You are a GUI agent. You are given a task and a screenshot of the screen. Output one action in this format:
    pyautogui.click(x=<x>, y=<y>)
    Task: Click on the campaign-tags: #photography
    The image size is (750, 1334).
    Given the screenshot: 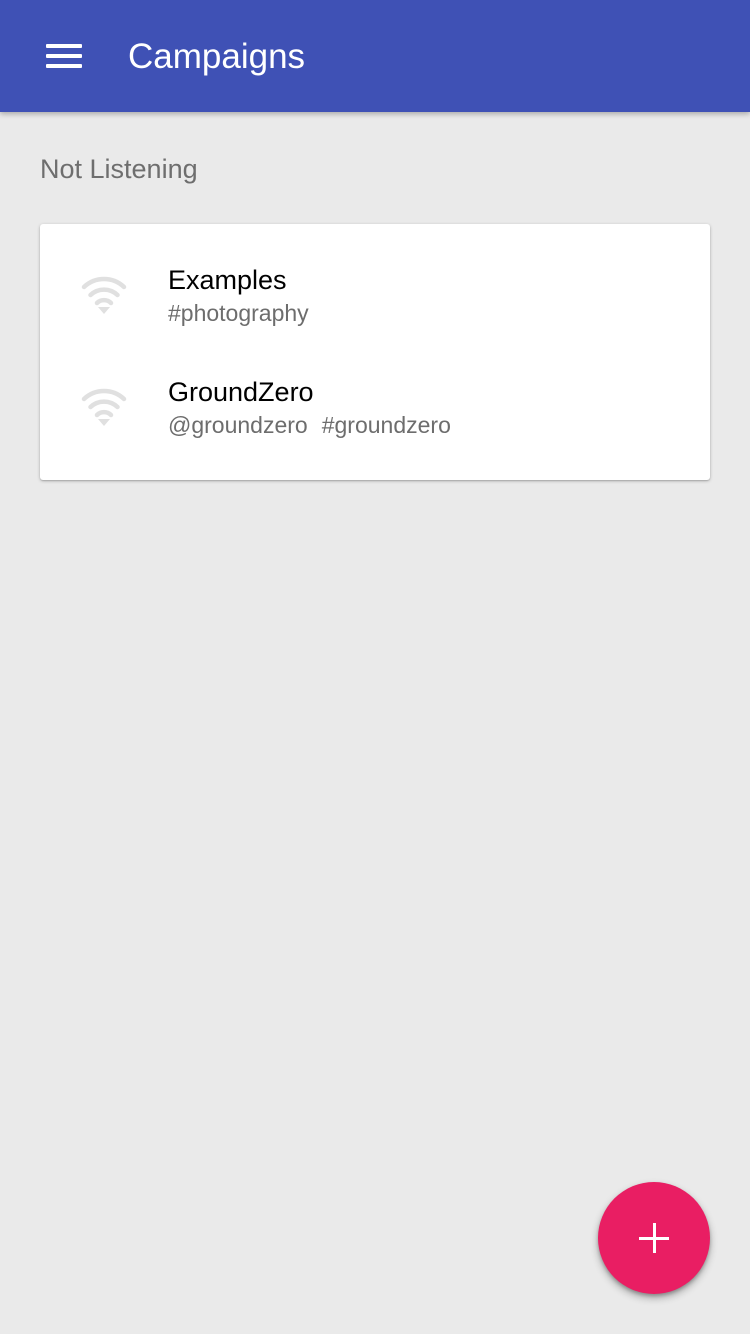 What is the action you would take?
    pyautogui.click(x=238, y=313)
    